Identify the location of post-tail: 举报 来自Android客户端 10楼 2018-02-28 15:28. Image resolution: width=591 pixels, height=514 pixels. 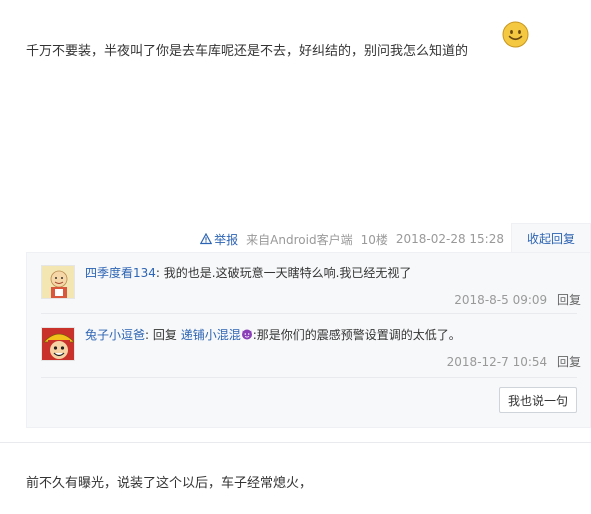
(352, 239).